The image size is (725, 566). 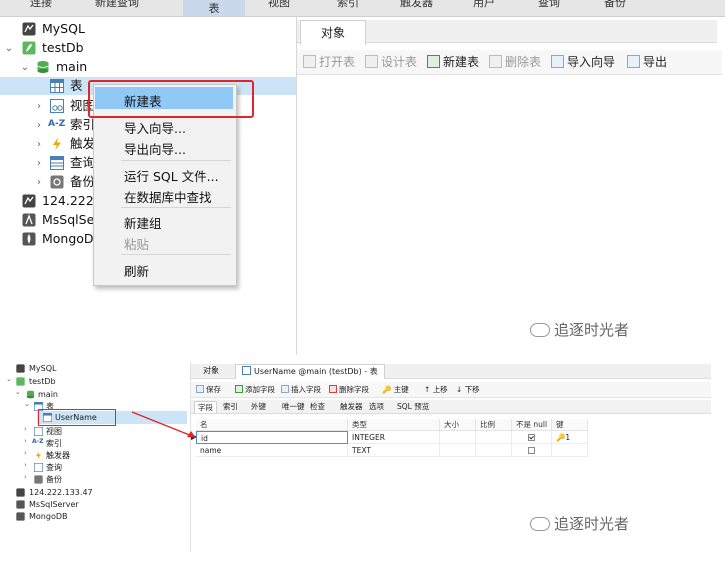 What do you see at coordinates (523, 62) in the screenshot?
I see `delete-table-label: 删除表` at bounding box center [523, 62].